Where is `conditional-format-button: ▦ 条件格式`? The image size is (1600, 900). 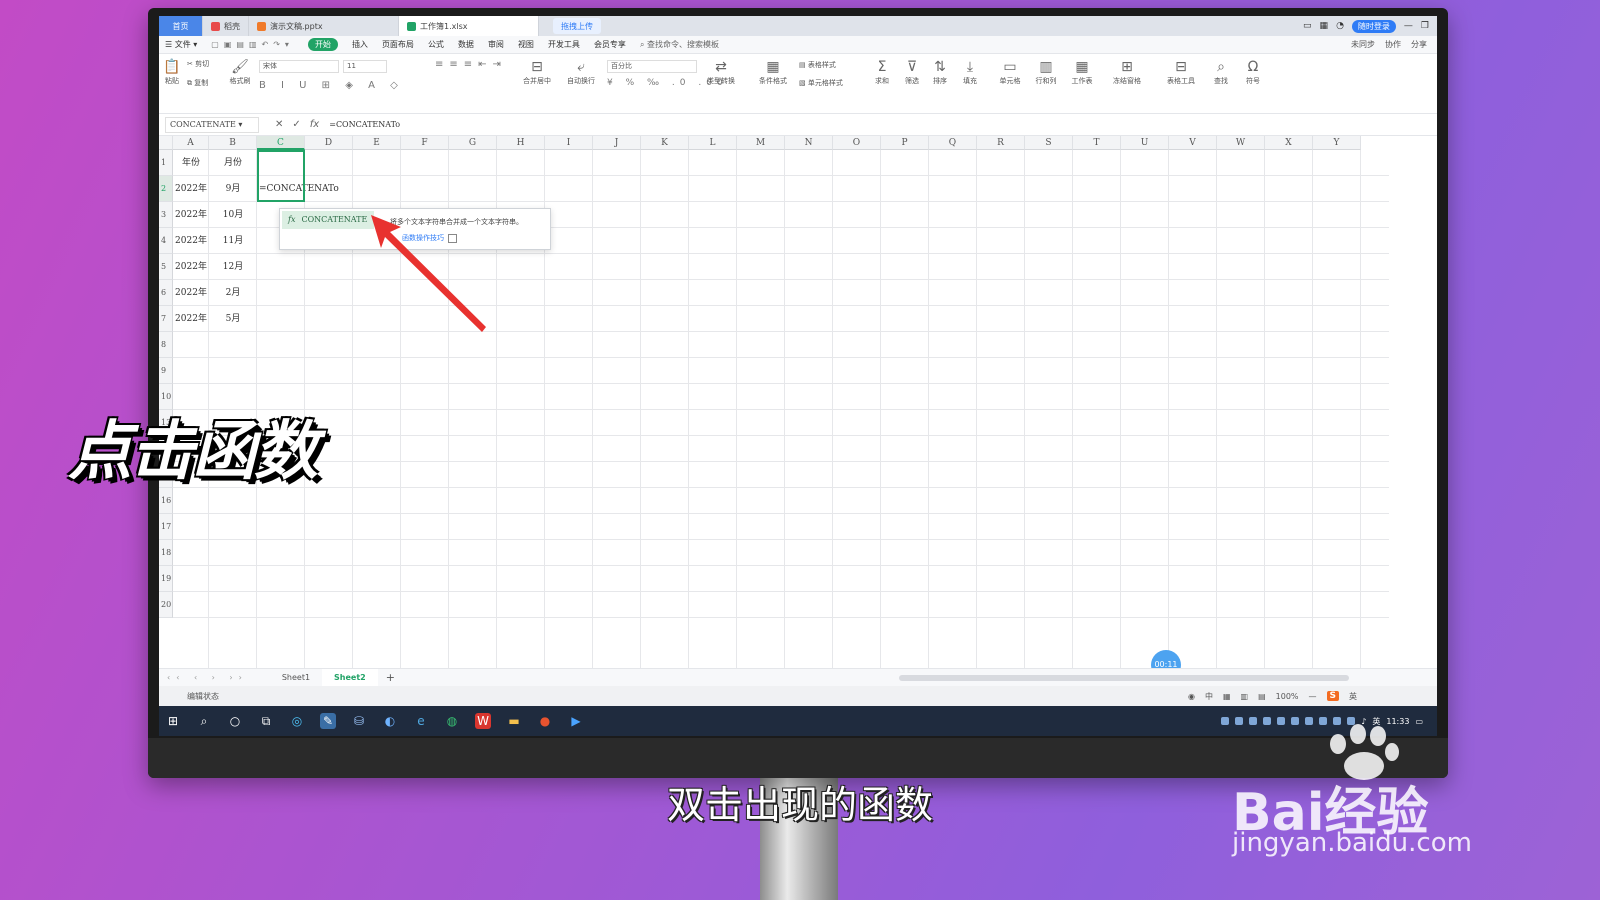
conditional-format-button: ▦ 条件格式 is located at coordinates (773, 72).